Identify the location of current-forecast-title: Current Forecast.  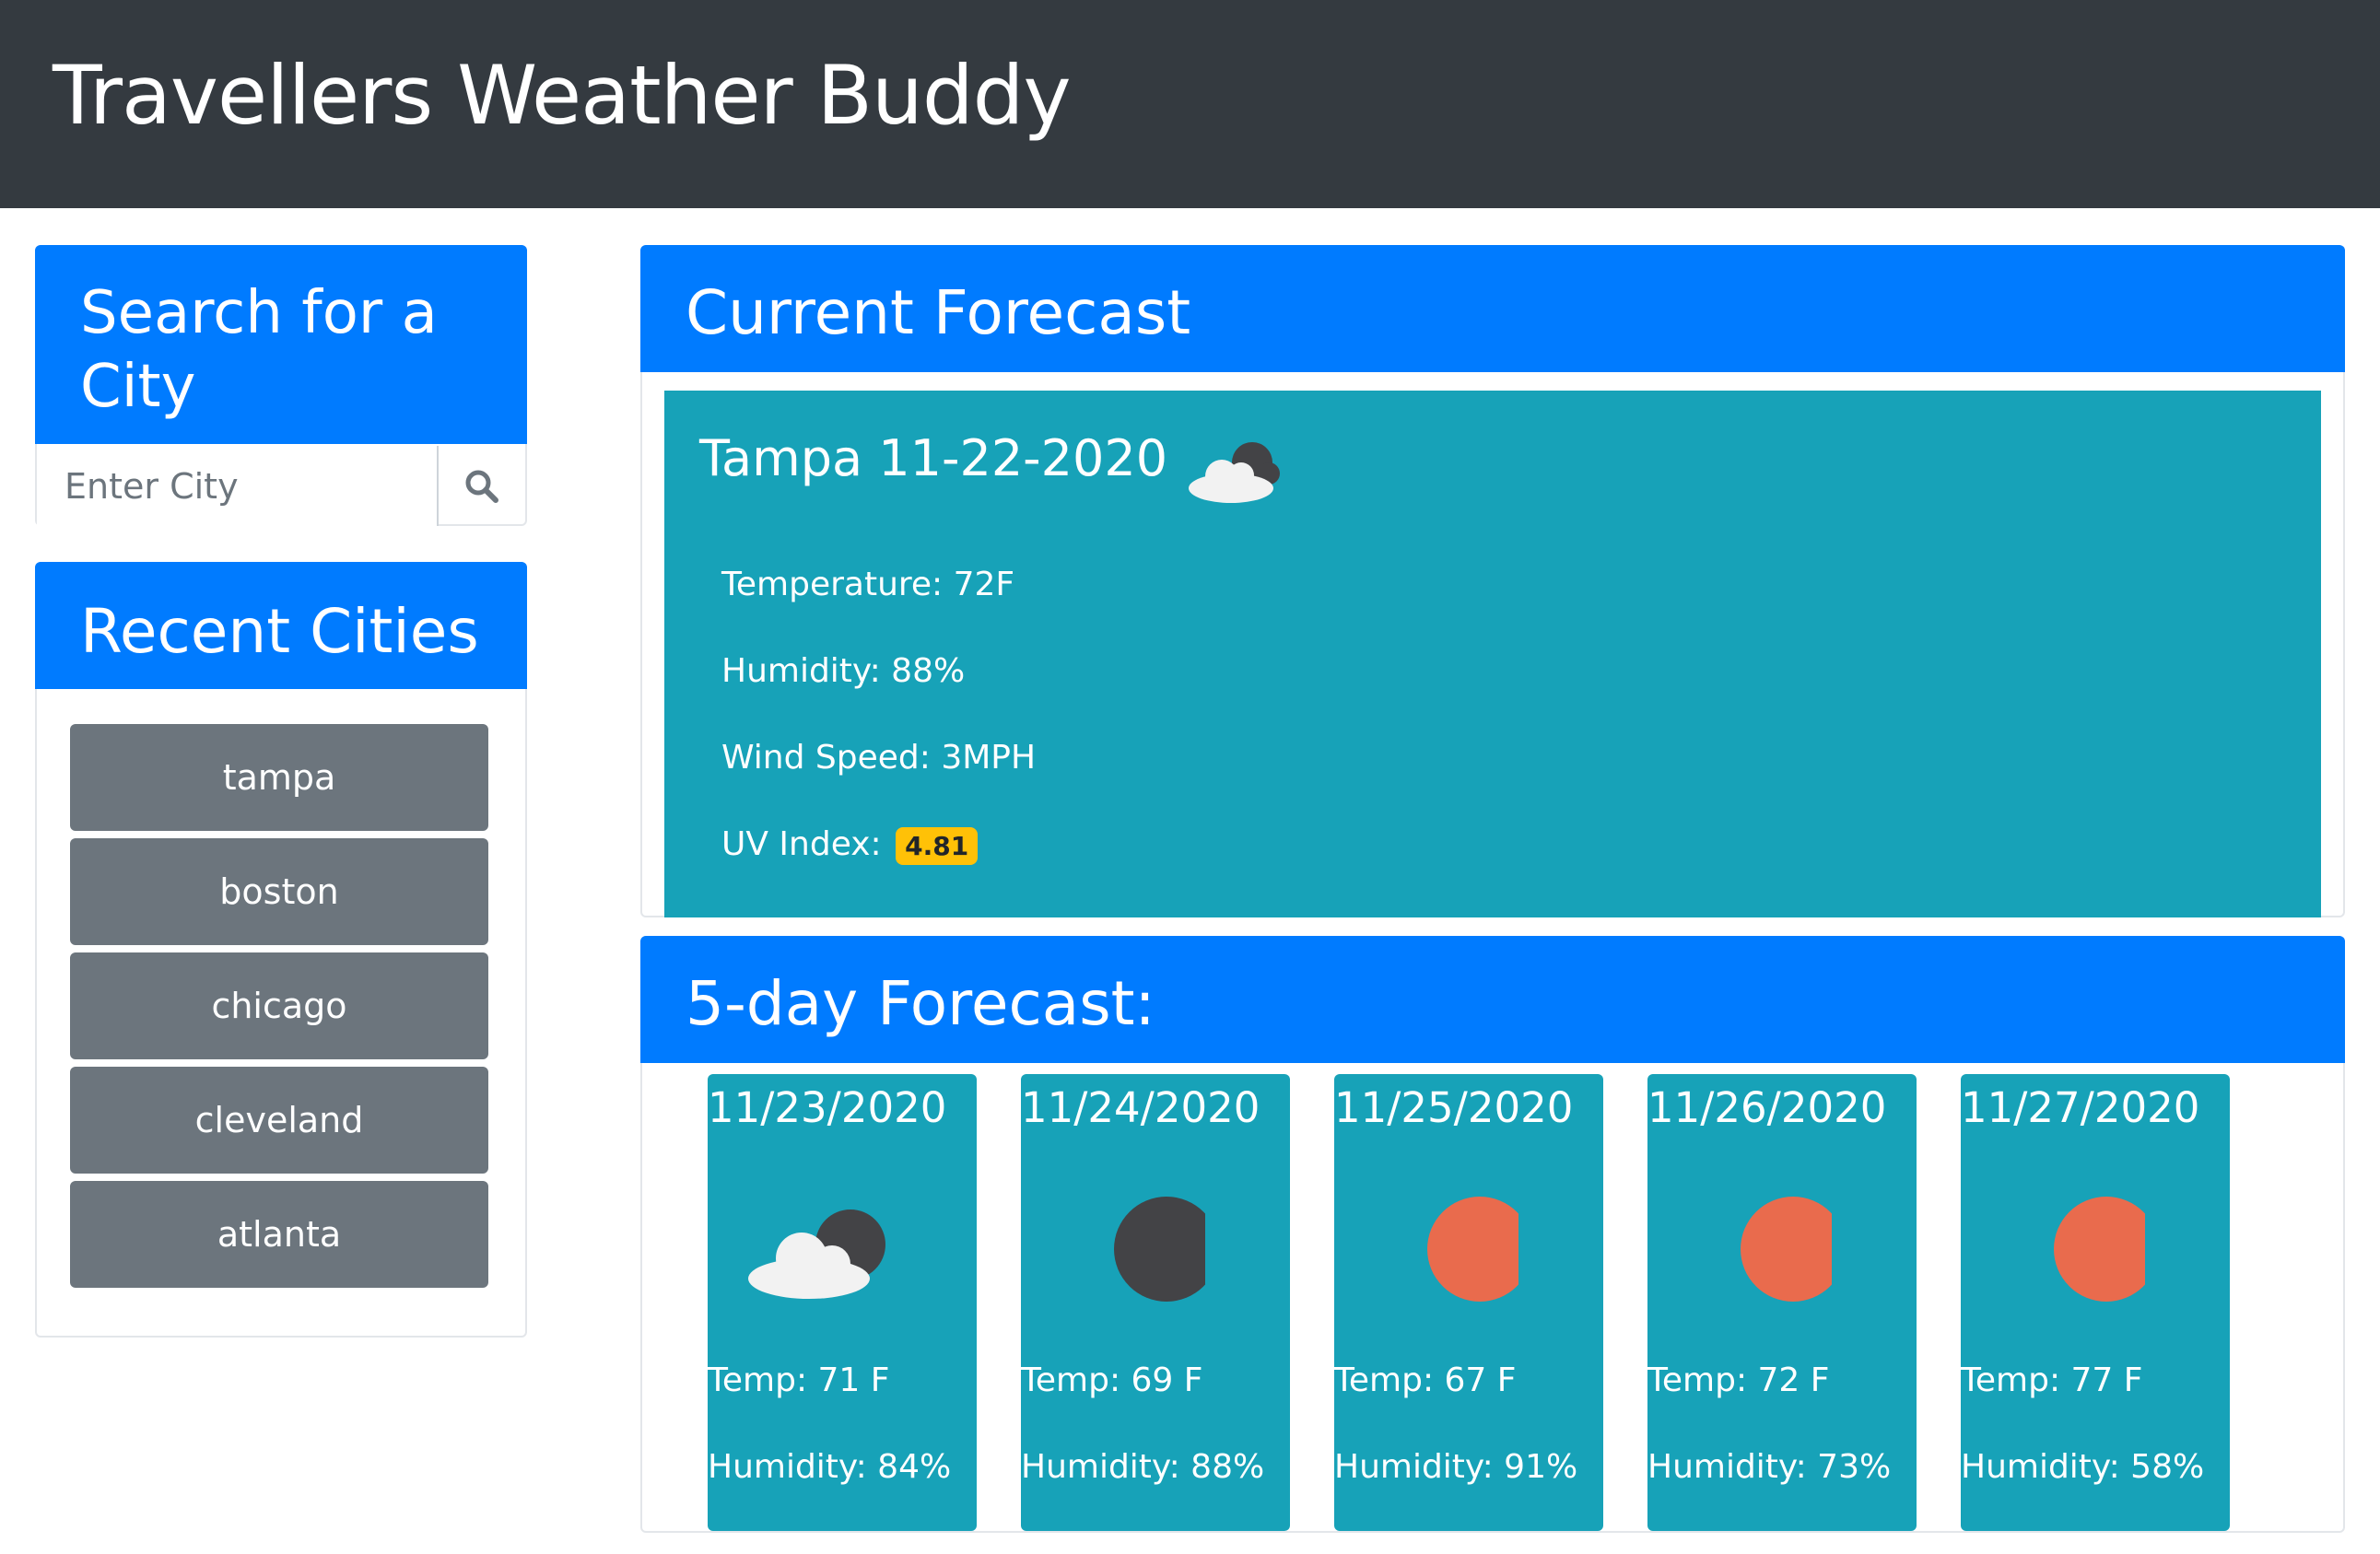
(938, 312).